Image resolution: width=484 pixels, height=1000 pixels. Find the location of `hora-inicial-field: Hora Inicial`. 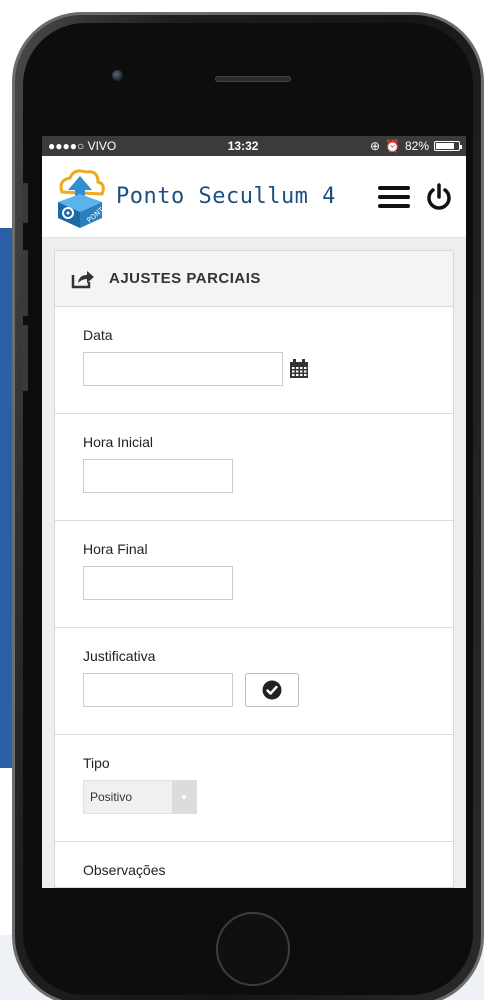

hora-inicial-field: Hora Inicial is located at coordinates (254, 467).